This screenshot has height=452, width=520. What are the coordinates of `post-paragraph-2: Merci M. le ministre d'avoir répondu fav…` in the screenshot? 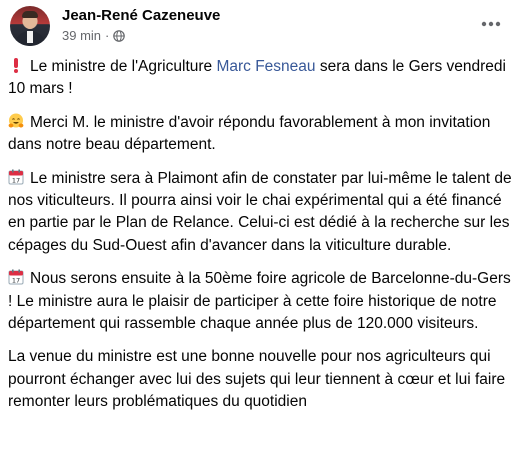 It's located at (261, 134).